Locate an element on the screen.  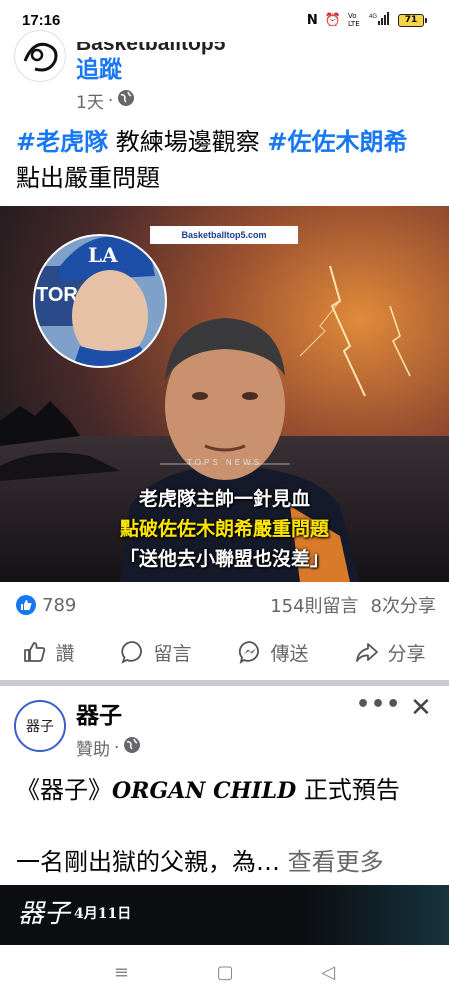
like-button: 讚 is located at coordinates (49, 652).